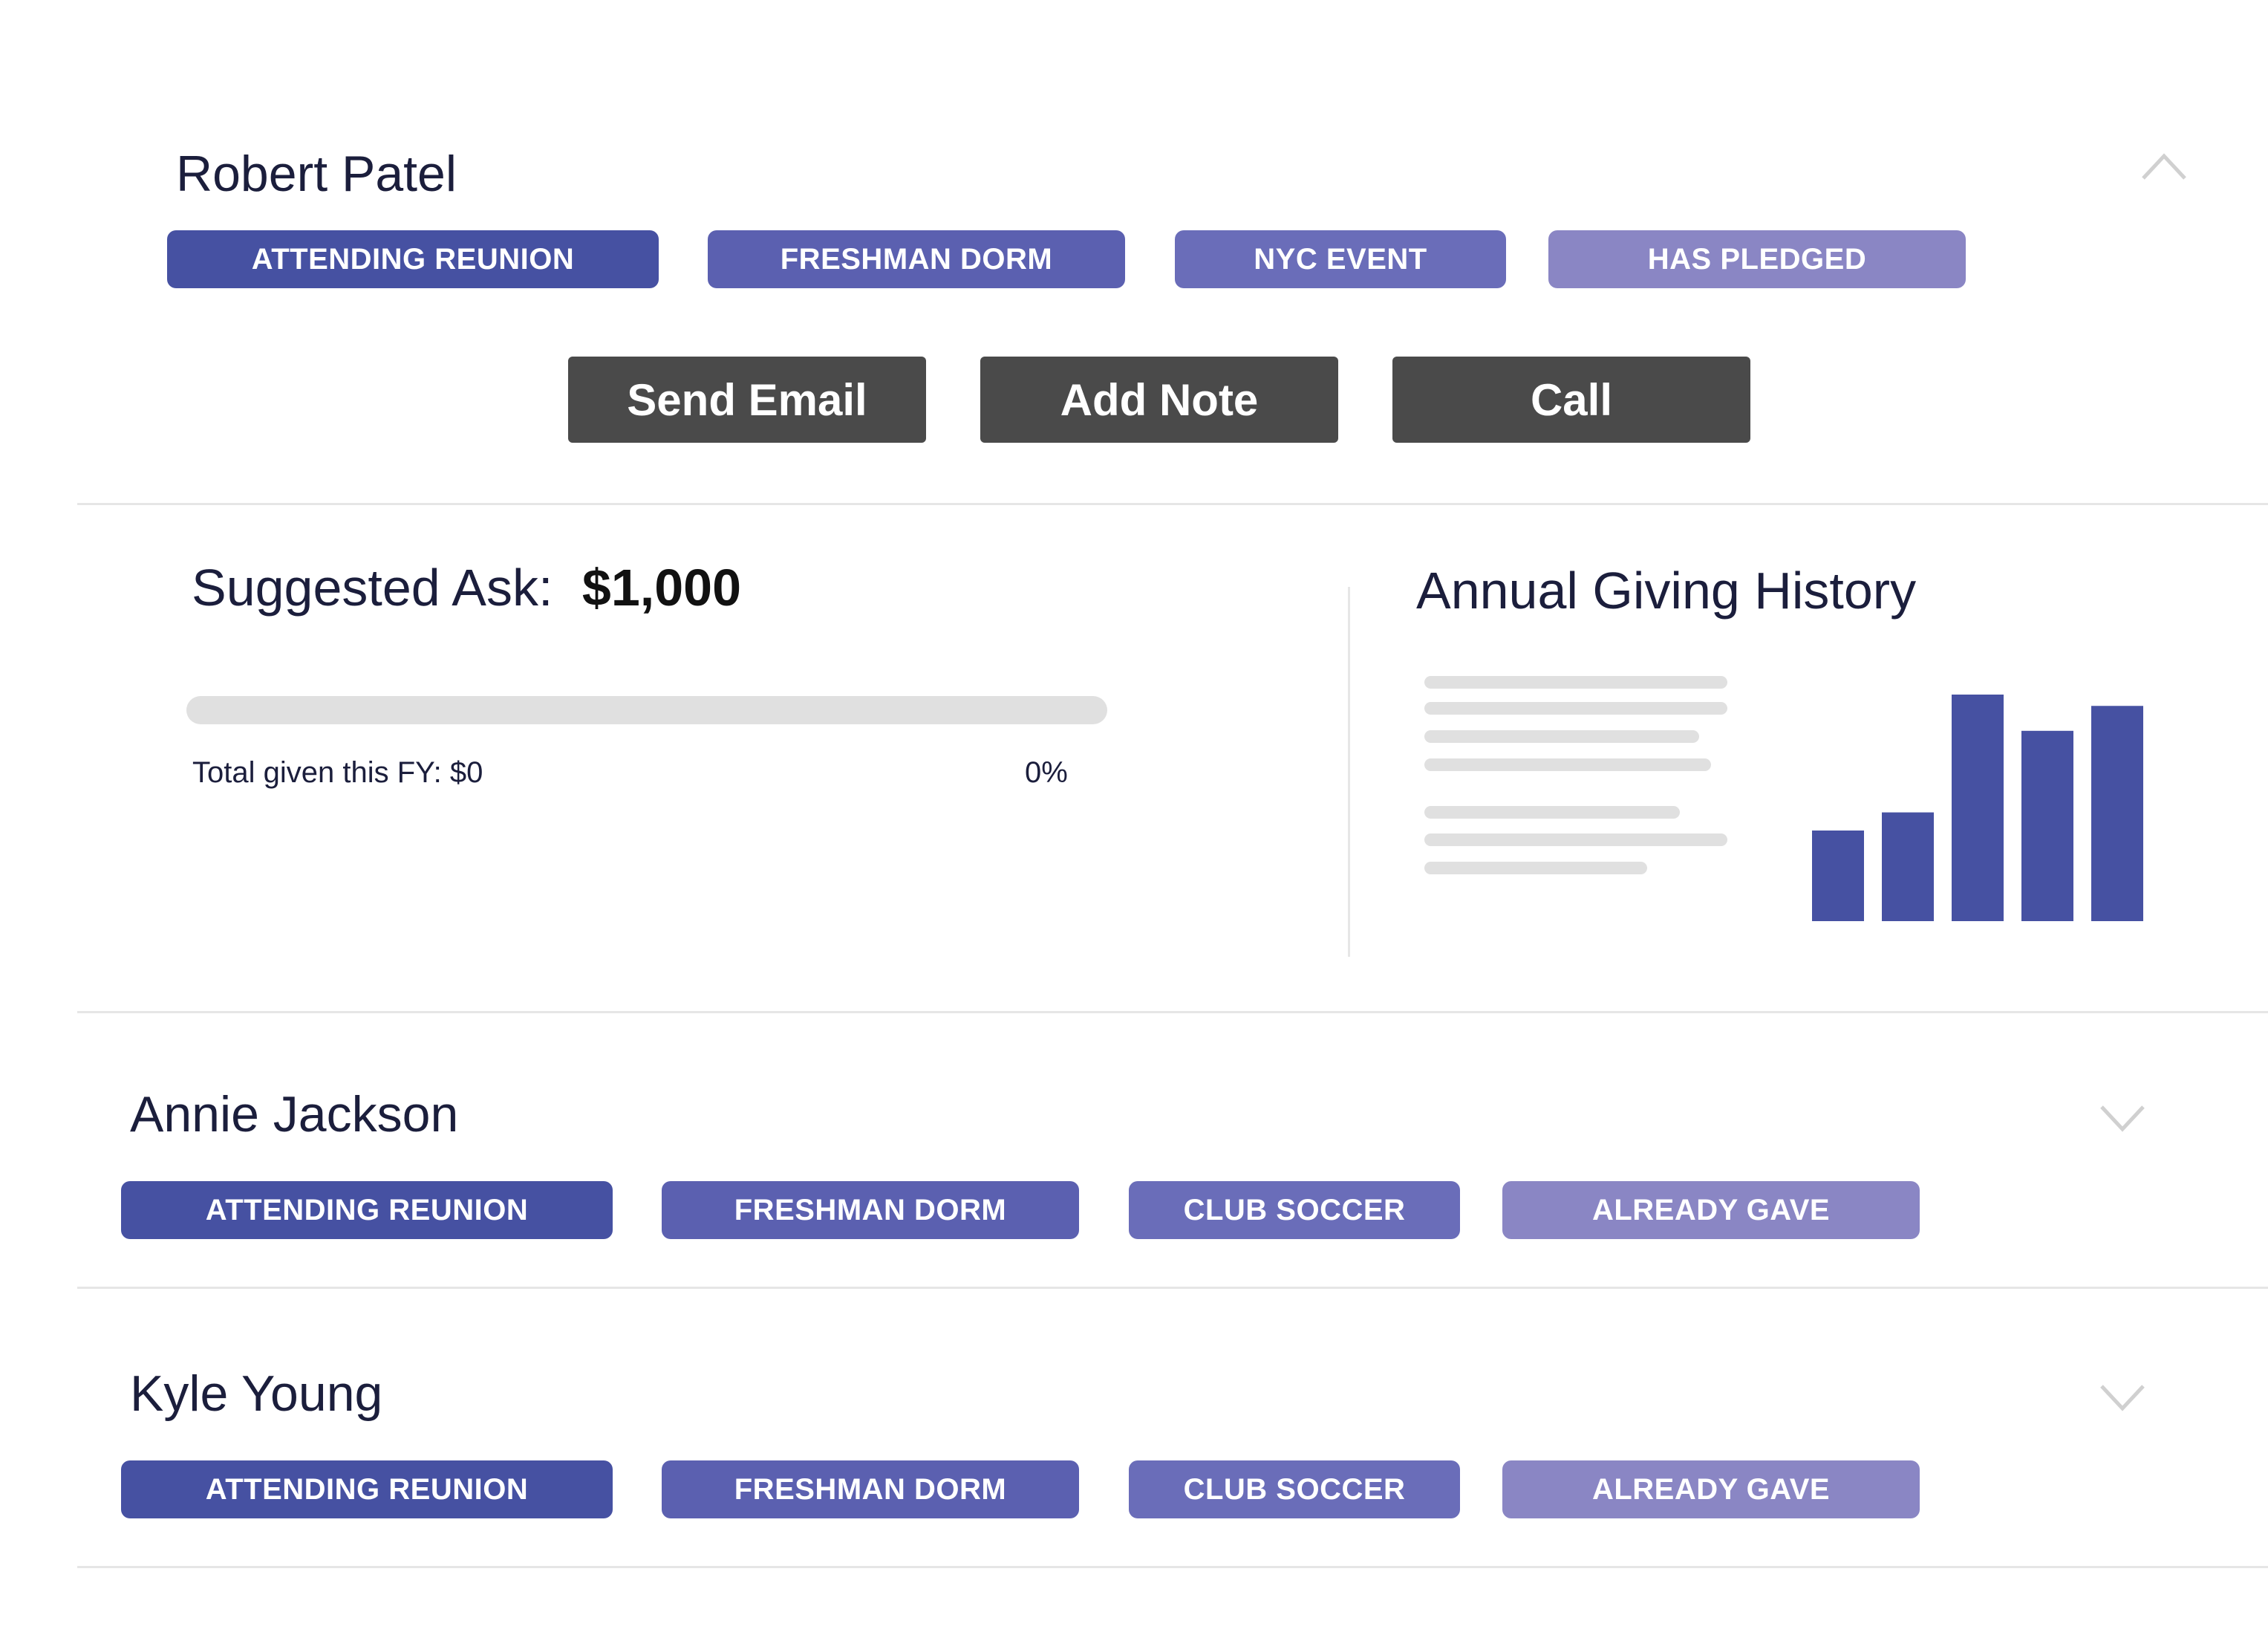 The width and height of the screenshot is (2268, 1638). What do you see at coordinates (1159, 400) in the screenshot?
I see `add-note-button: Add Note` at bounding box center [1159, 400].